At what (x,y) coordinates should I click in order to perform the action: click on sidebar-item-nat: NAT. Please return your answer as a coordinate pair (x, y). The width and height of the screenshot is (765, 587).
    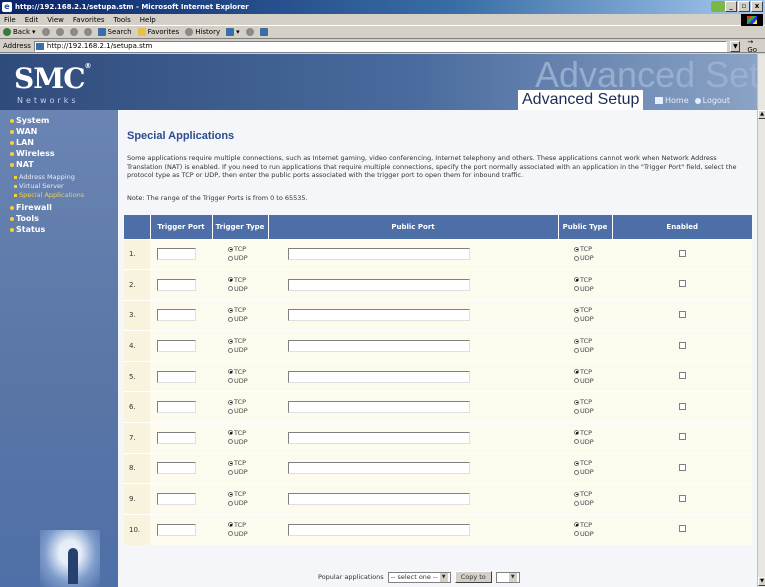
    Looking at the image, I should click on (22, 164).